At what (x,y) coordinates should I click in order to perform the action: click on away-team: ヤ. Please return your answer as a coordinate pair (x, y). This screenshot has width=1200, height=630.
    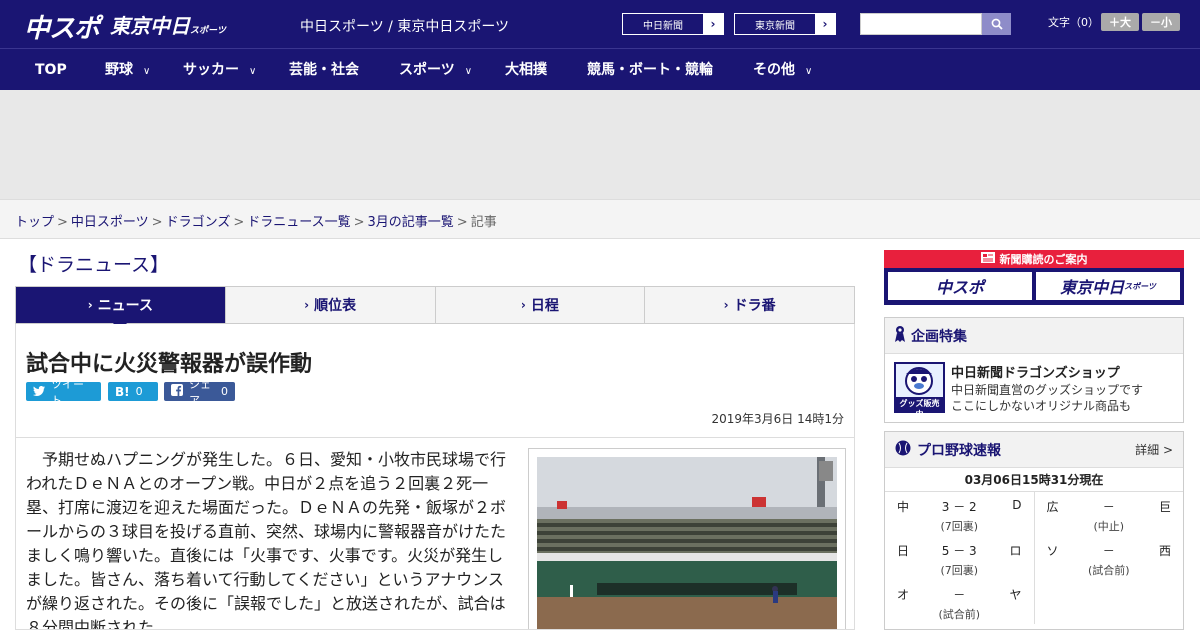
    Looking at the image, I should click on (1015, 595).